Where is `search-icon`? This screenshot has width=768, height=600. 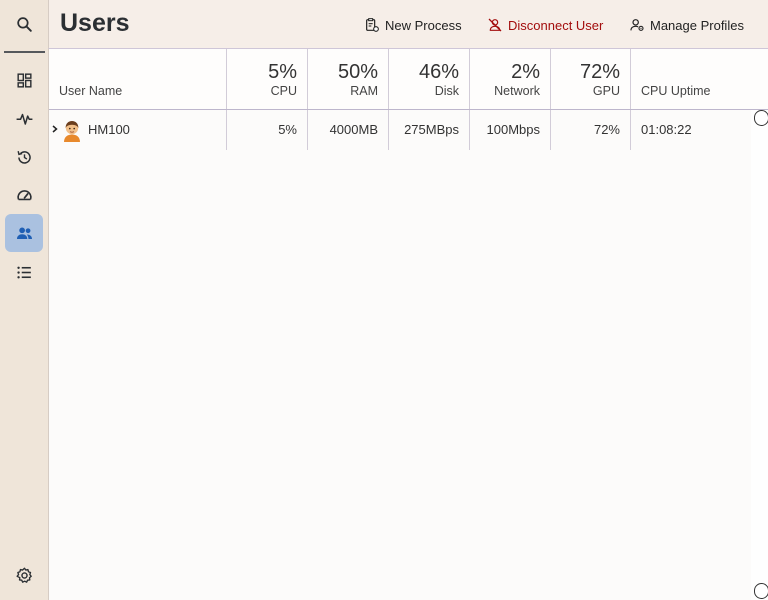
search-icon is located at coordinates (24, 24).